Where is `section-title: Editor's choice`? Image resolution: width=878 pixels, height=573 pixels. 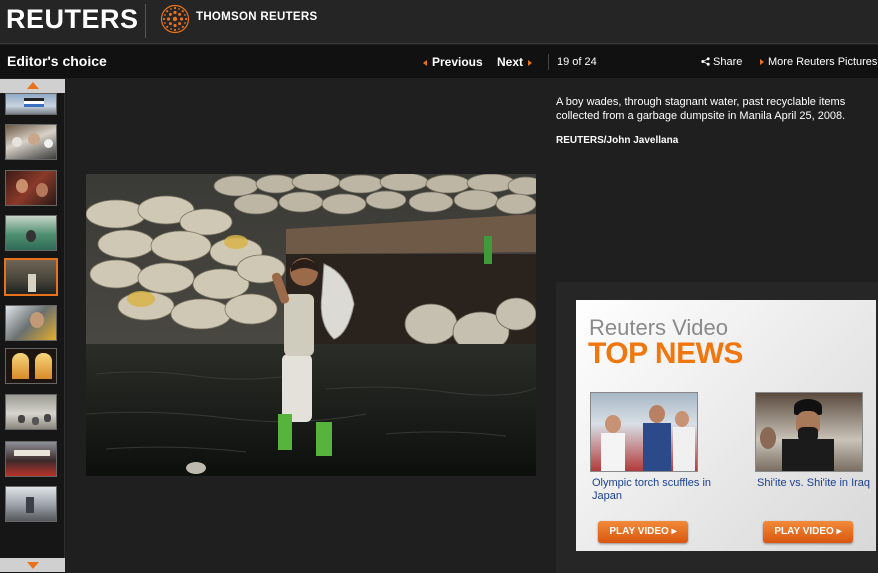
section-title: Editor's choice is located at coordinates (57, 61).